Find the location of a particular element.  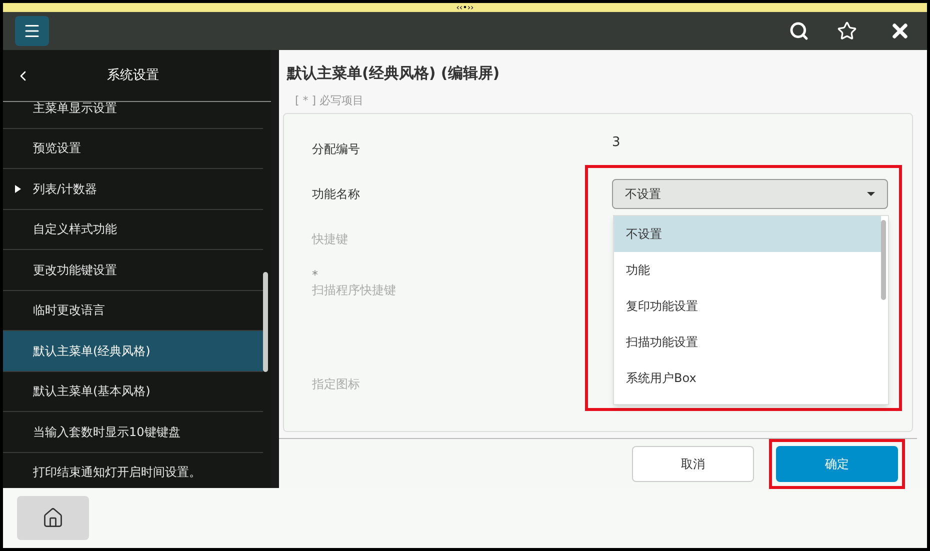

home-icon is located at coordinates (53, 518).